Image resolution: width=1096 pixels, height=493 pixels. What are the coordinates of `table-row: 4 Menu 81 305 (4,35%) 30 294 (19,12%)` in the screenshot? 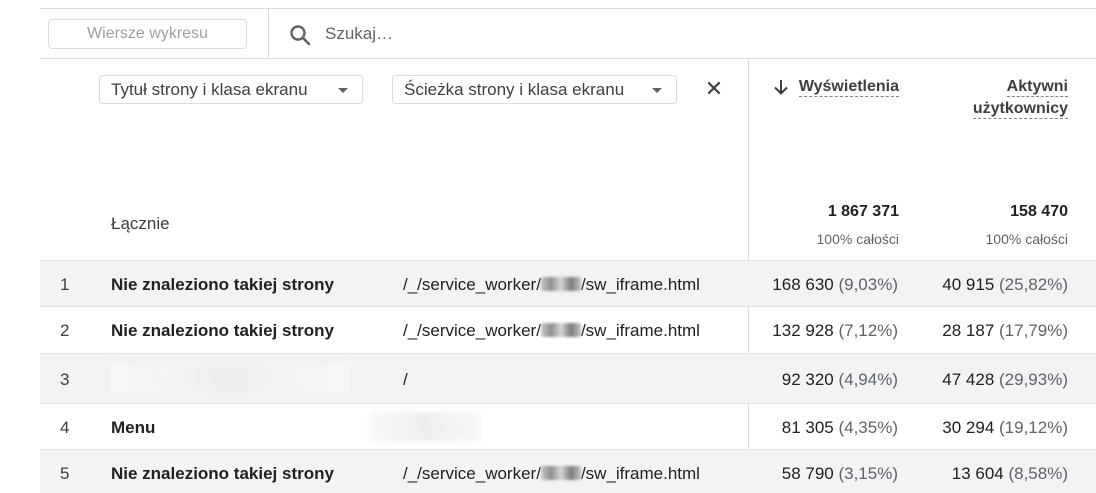 It's located at (568, 426).